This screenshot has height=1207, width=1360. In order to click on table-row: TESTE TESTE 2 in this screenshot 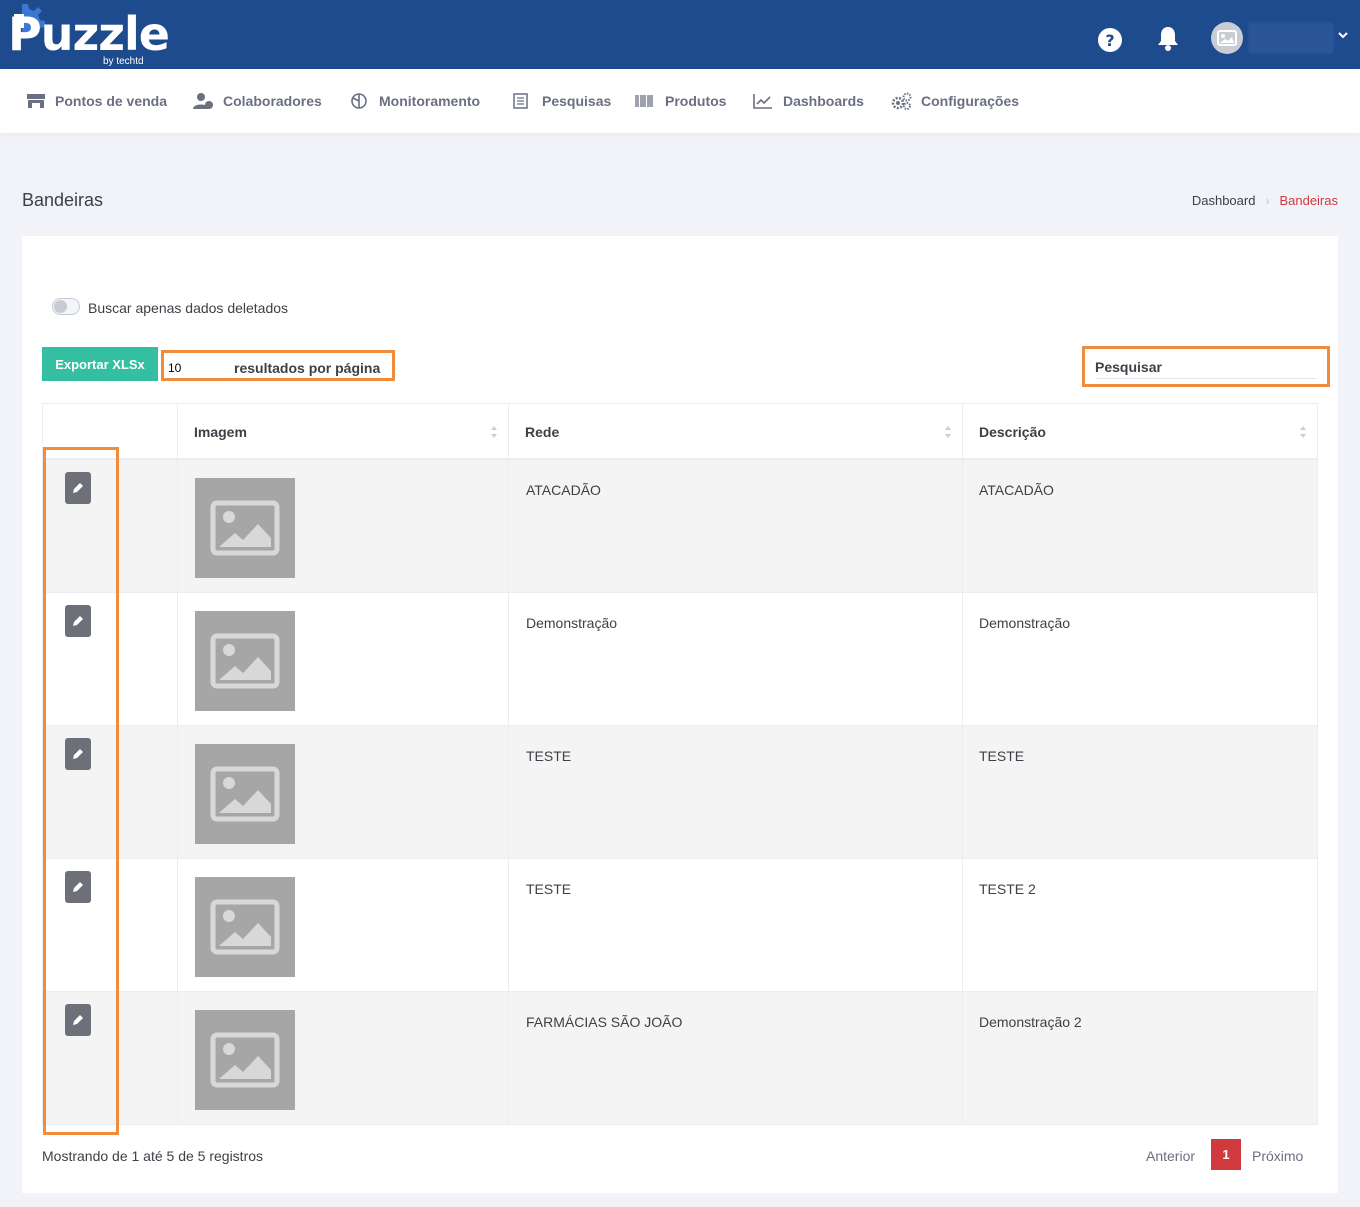, I will do `click(680, 925)`.